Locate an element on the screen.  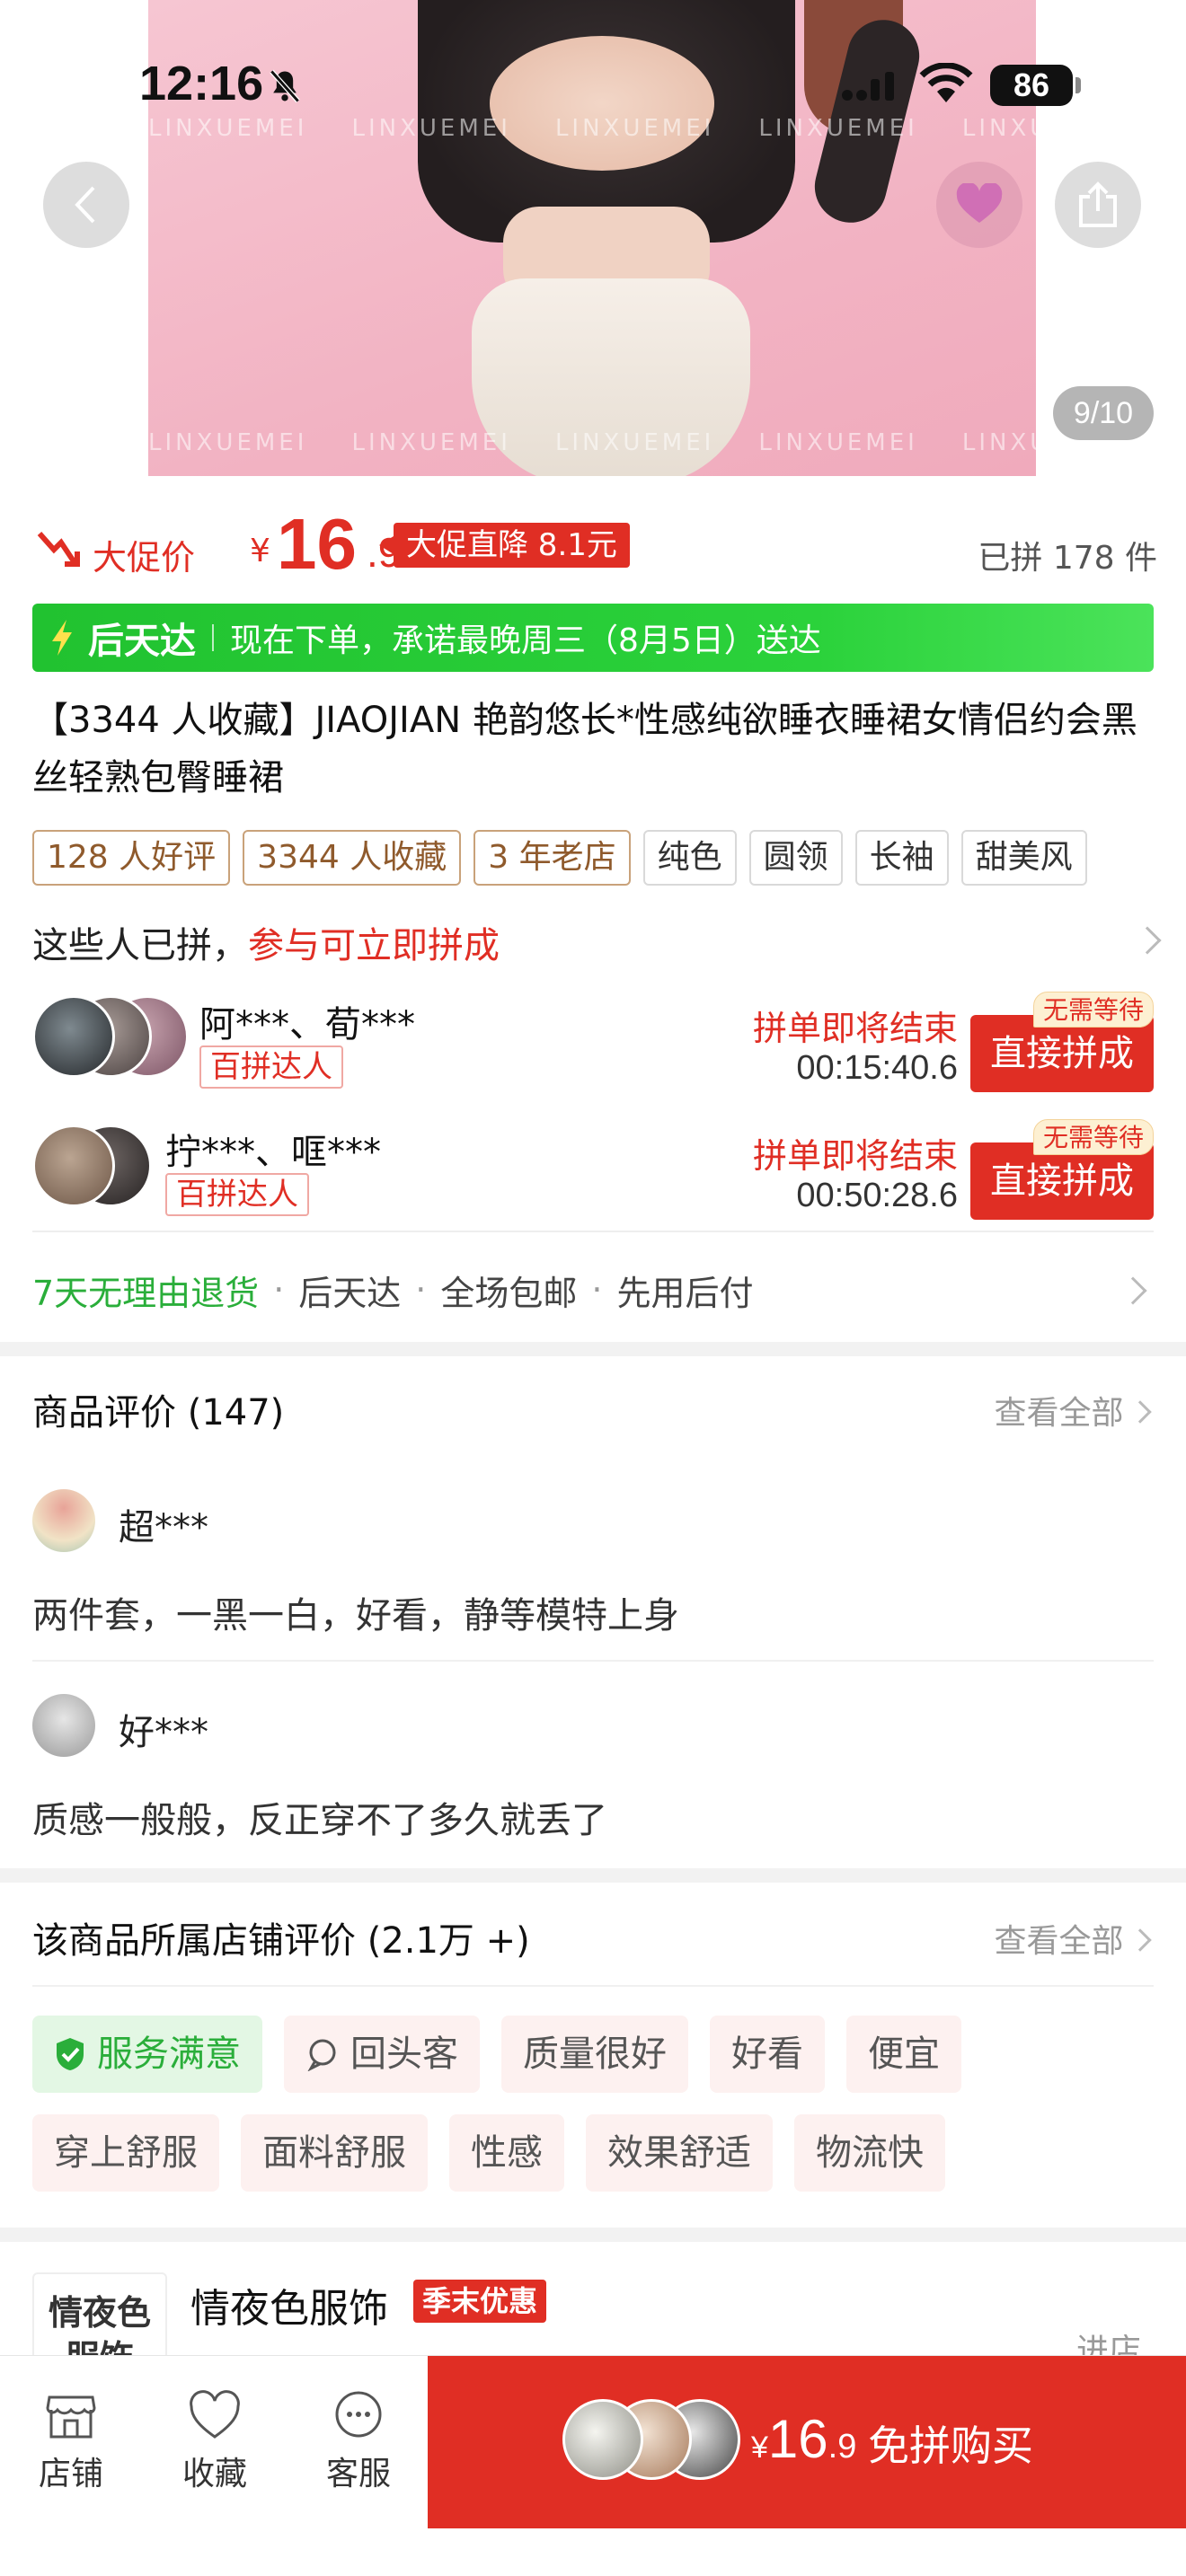
share-button is located at coordinates (1098, 205).